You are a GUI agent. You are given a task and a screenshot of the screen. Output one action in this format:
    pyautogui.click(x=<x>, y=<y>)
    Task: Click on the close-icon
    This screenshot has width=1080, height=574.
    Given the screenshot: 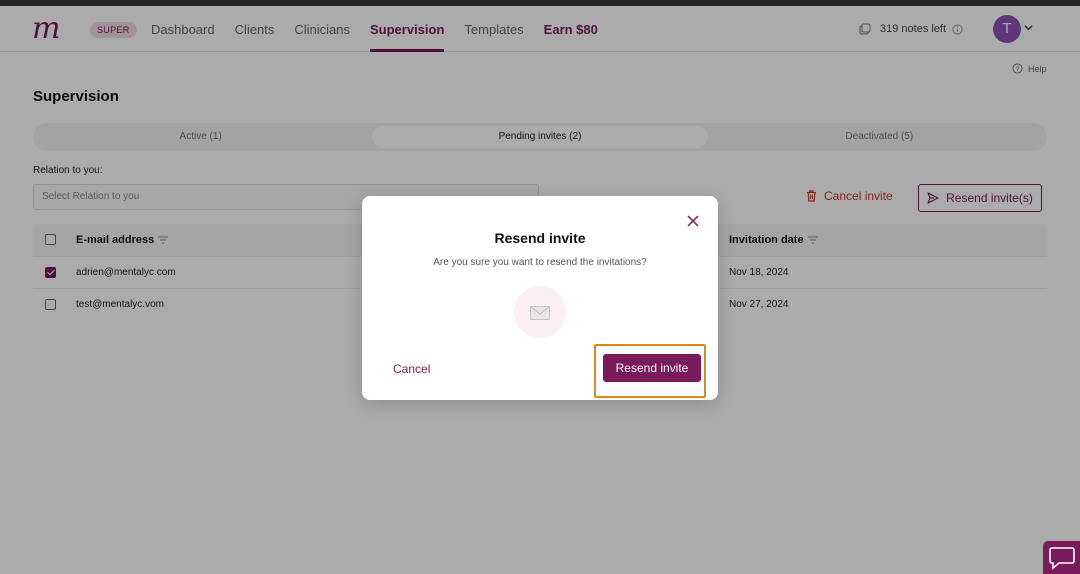 What is the action you would take?
    pyautogui.click(x=693, y=221)
    